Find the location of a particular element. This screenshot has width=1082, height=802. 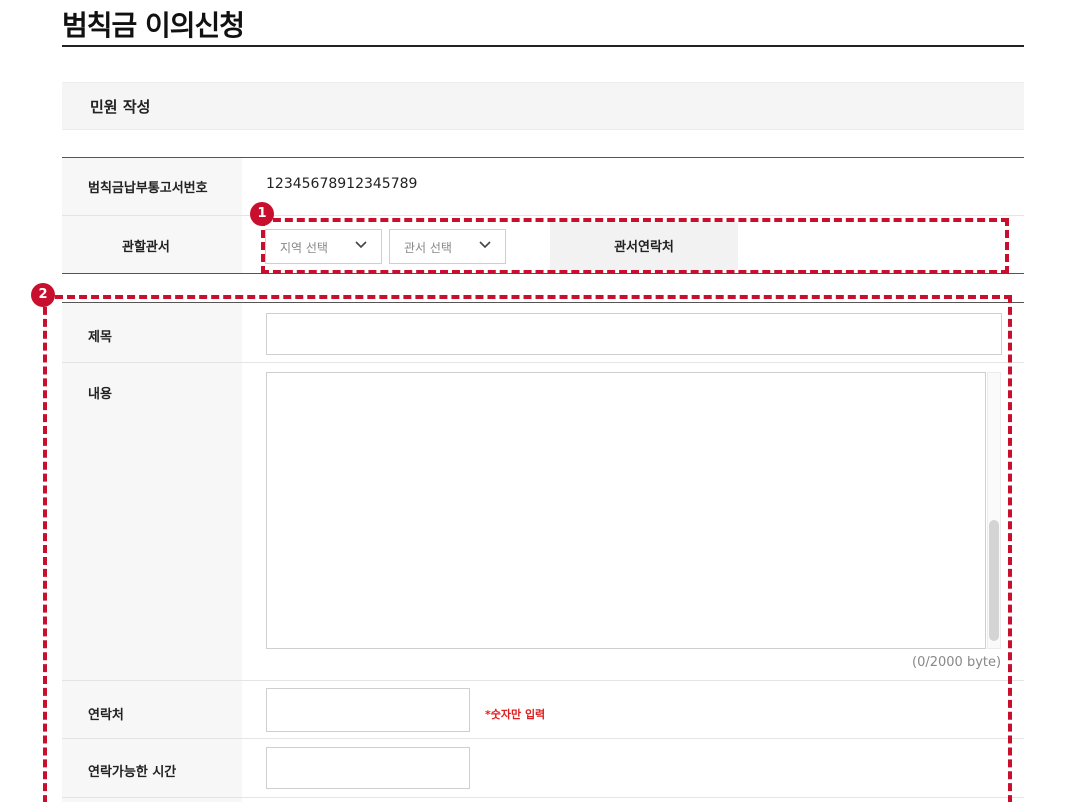

annotation-marker-2: 2 is located at coordinates (43, 295).